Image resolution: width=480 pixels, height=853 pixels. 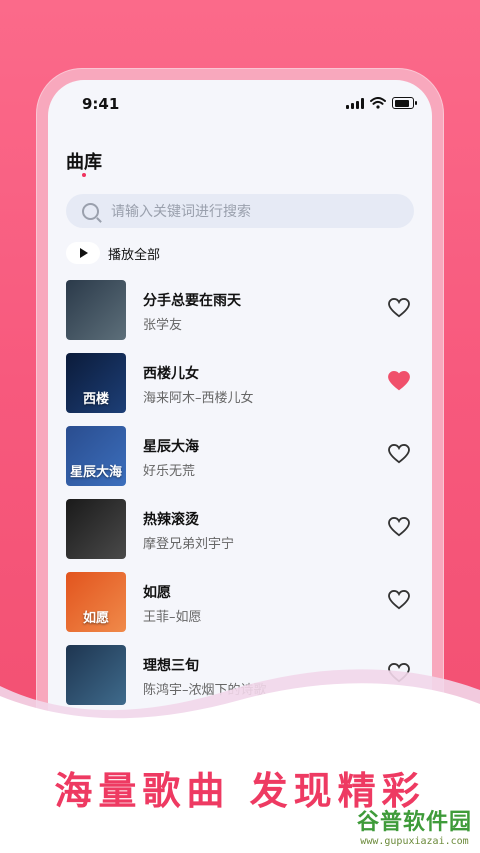 What do you see at coordinates (172, 617) in the screenshot?
I see `song-artist: 王菲–如愿` at bounding box center [172, 617].